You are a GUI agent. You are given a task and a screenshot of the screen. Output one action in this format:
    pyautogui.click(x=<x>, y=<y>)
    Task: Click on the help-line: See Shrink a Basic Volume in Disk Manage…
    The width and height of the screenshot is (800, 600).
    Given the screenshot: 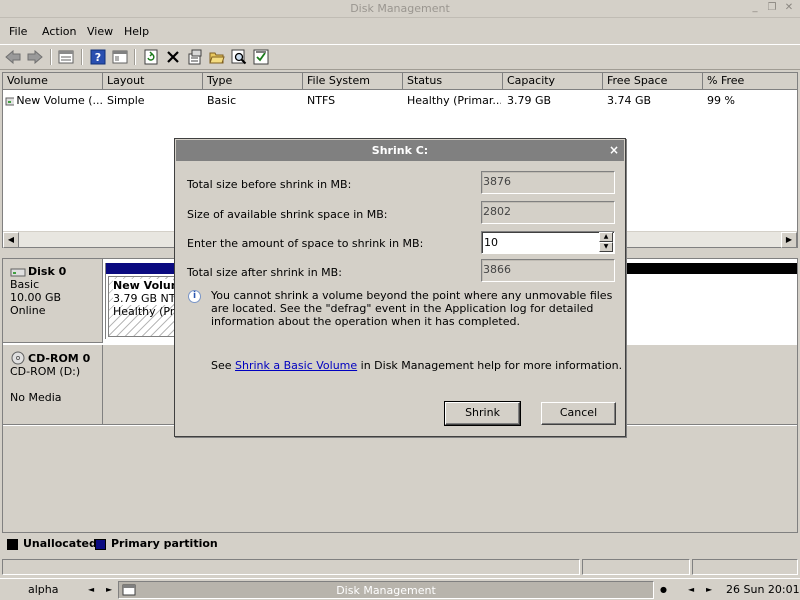 What is the action you would take?
    pyautogui.click(x=416, y=365)
    